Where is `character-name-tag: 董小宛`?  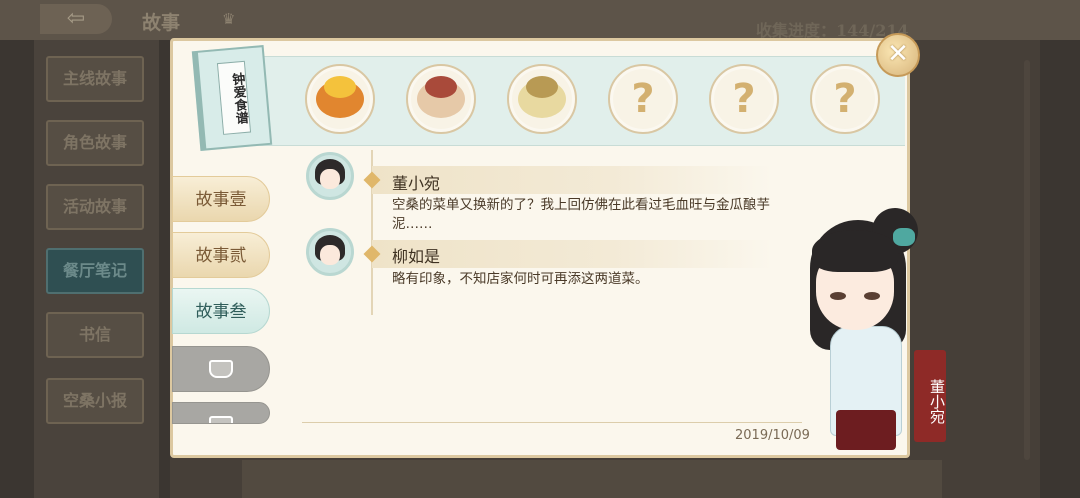 character-name-tag: 董小宛 is located at coordinates (930, 396).